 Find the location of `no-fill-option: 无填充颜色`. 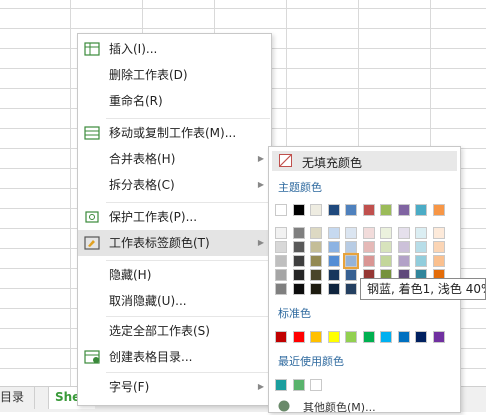

no-fill-option: 无填充颜色 is located at coordinates (364, 161).